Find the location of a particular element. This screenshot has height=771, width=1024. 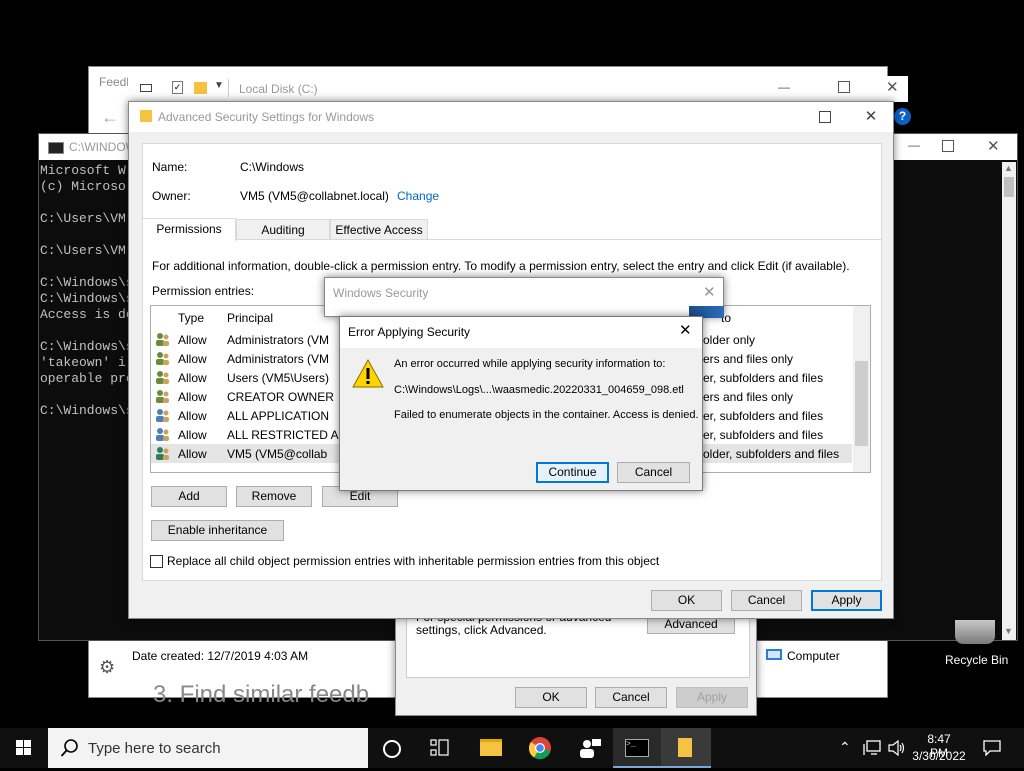

error-title: Error Applying Security is located at coordinates (409, 332).